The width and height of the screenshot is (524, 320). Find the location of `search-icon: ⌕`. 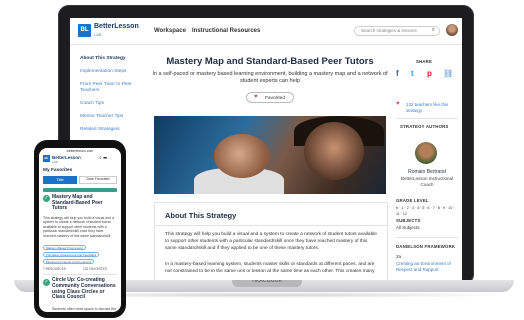

search-icon: ⌕ is located at coordinates (433, 30).